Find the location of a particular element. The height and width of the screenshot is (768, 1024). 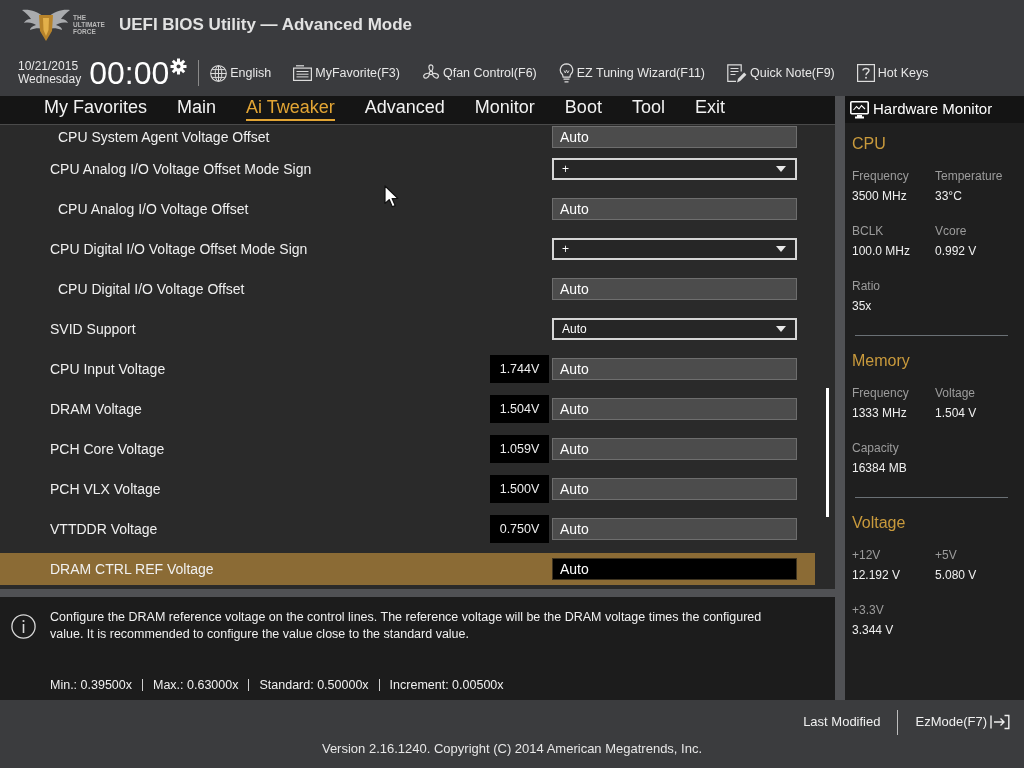

monitor-value: 0.992 V is located at coordinates (956, 251).